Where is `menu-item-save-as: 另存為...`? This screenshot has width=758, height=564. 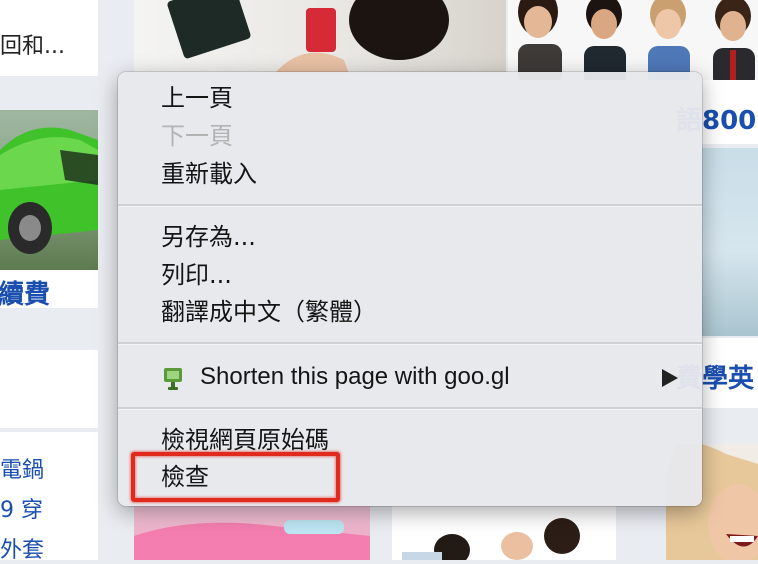
menu-item-save-as: 另存為... is located at coordinates (410, 237).